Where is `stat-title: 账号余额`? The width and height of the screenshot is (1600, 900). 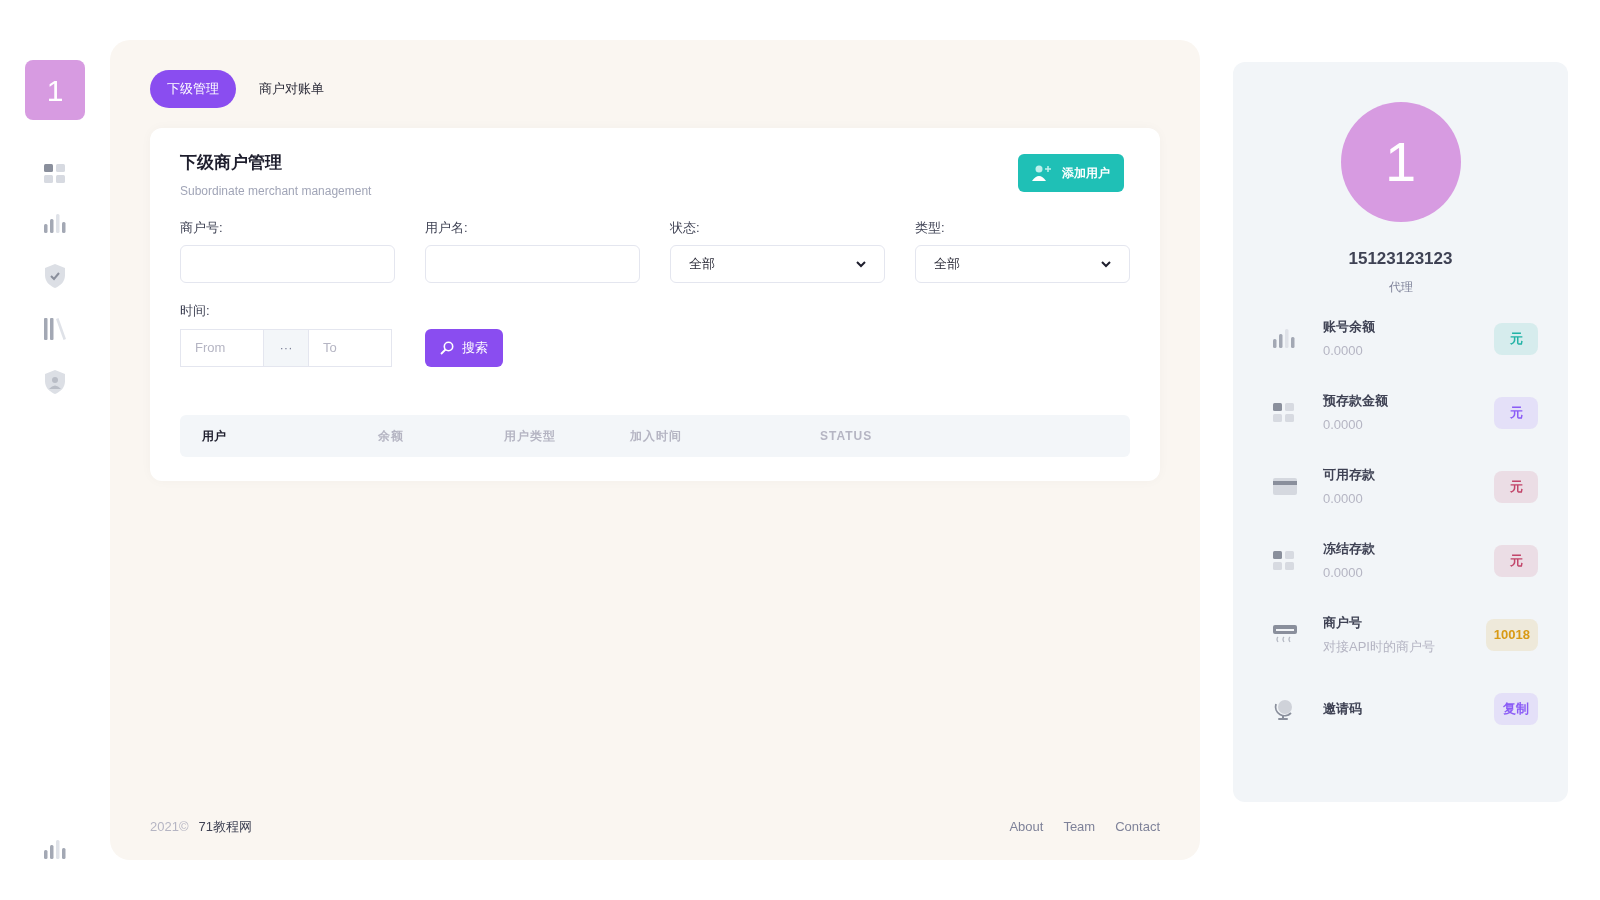
stat-title: 账号余额 is located at coordinates (1349, 327).